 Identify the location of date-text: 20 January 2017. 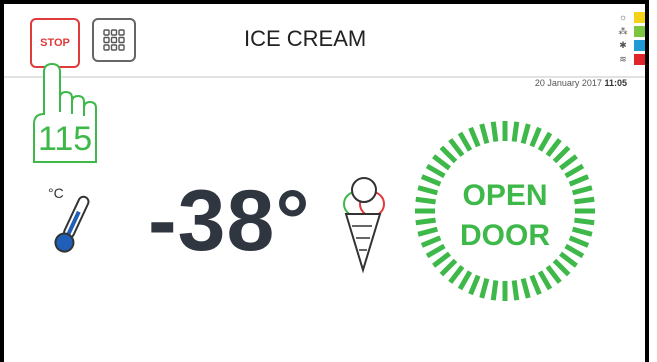
(568, 83).